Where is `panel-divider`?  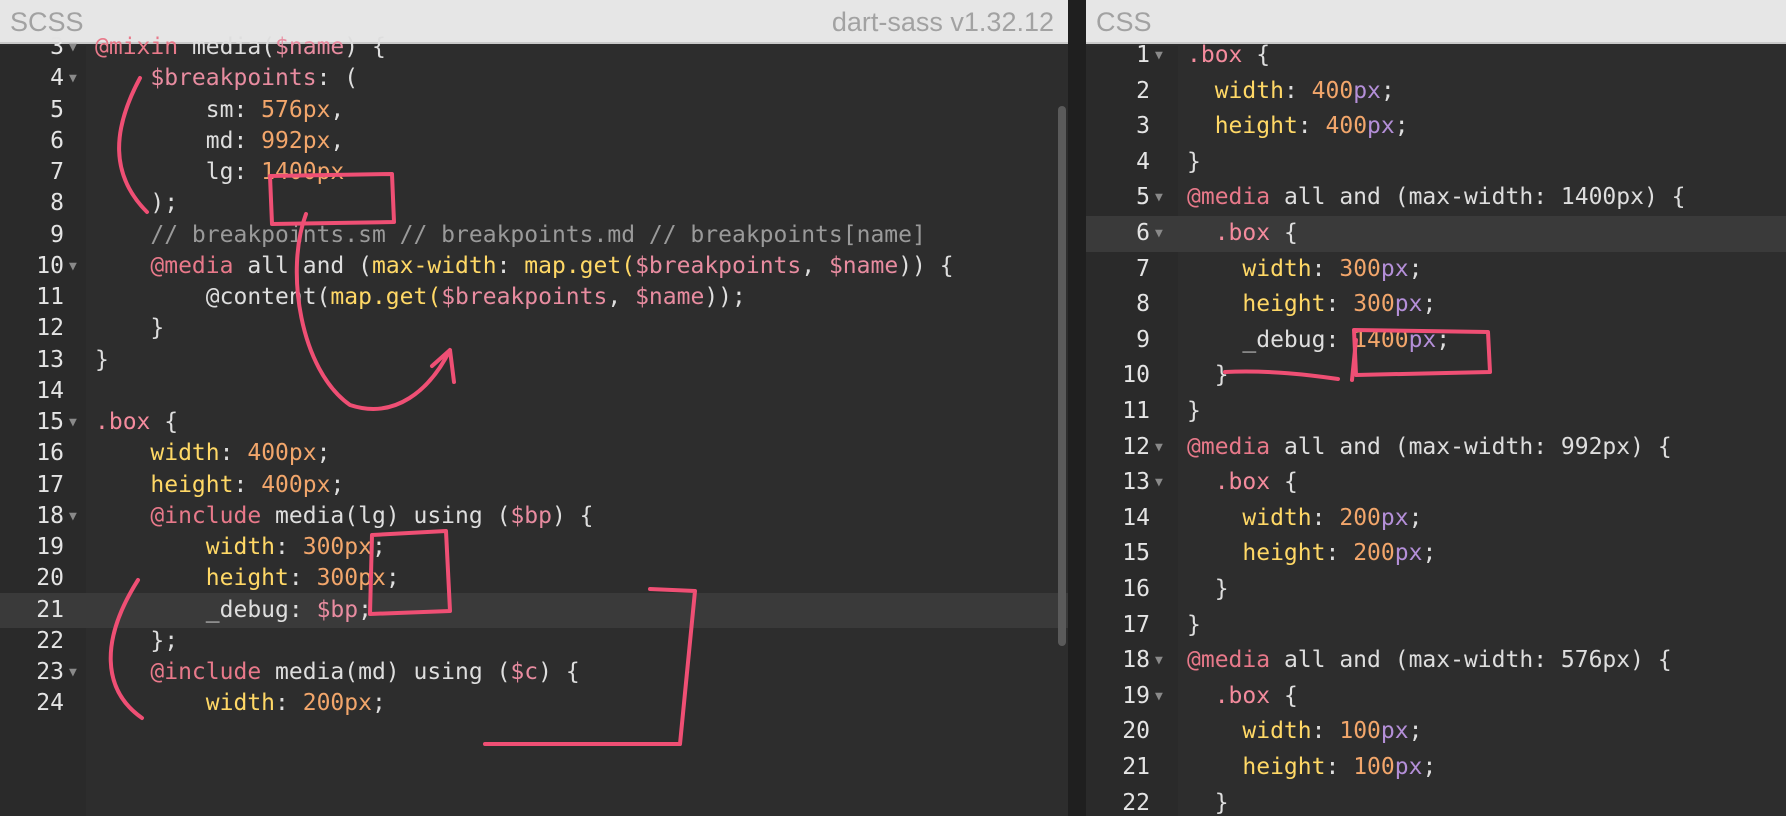
panel-divider is located at coordinates (1077, 408).